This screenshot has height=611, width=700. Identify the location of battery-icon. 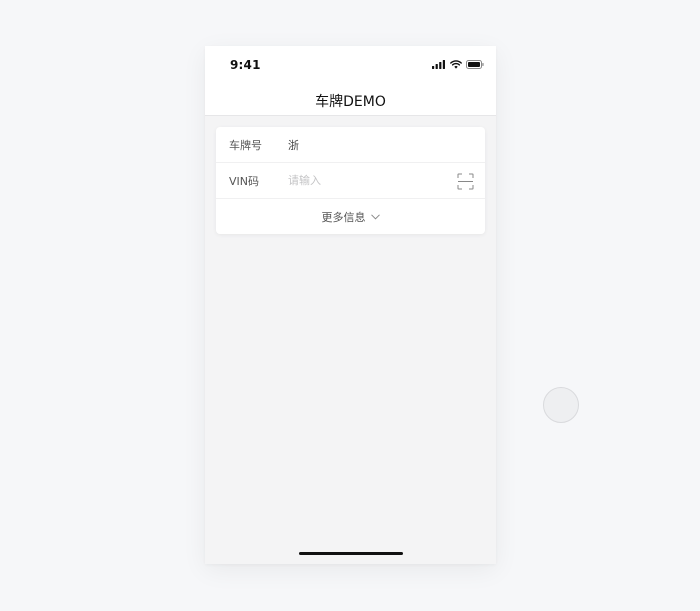
(475, 64).